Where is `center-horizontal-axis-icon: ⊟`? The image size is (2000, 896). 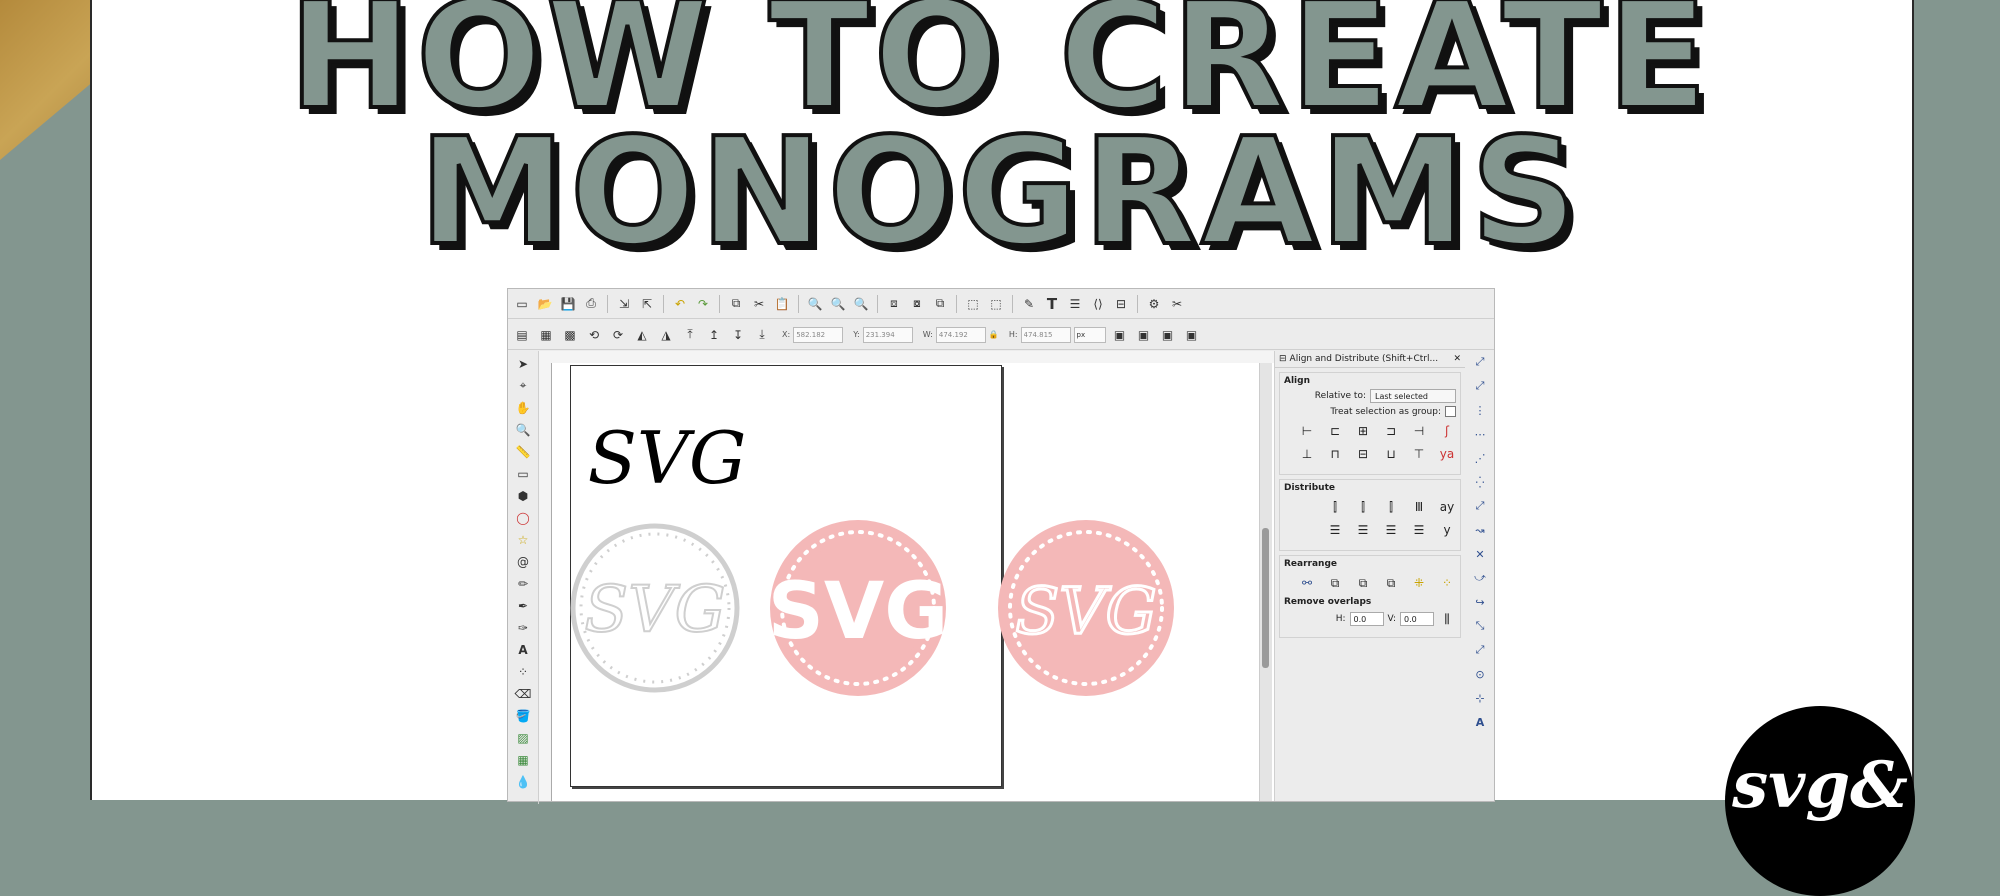 center-horizontal-axis-icon: ⊟ is located at coordinates (1363, 454).